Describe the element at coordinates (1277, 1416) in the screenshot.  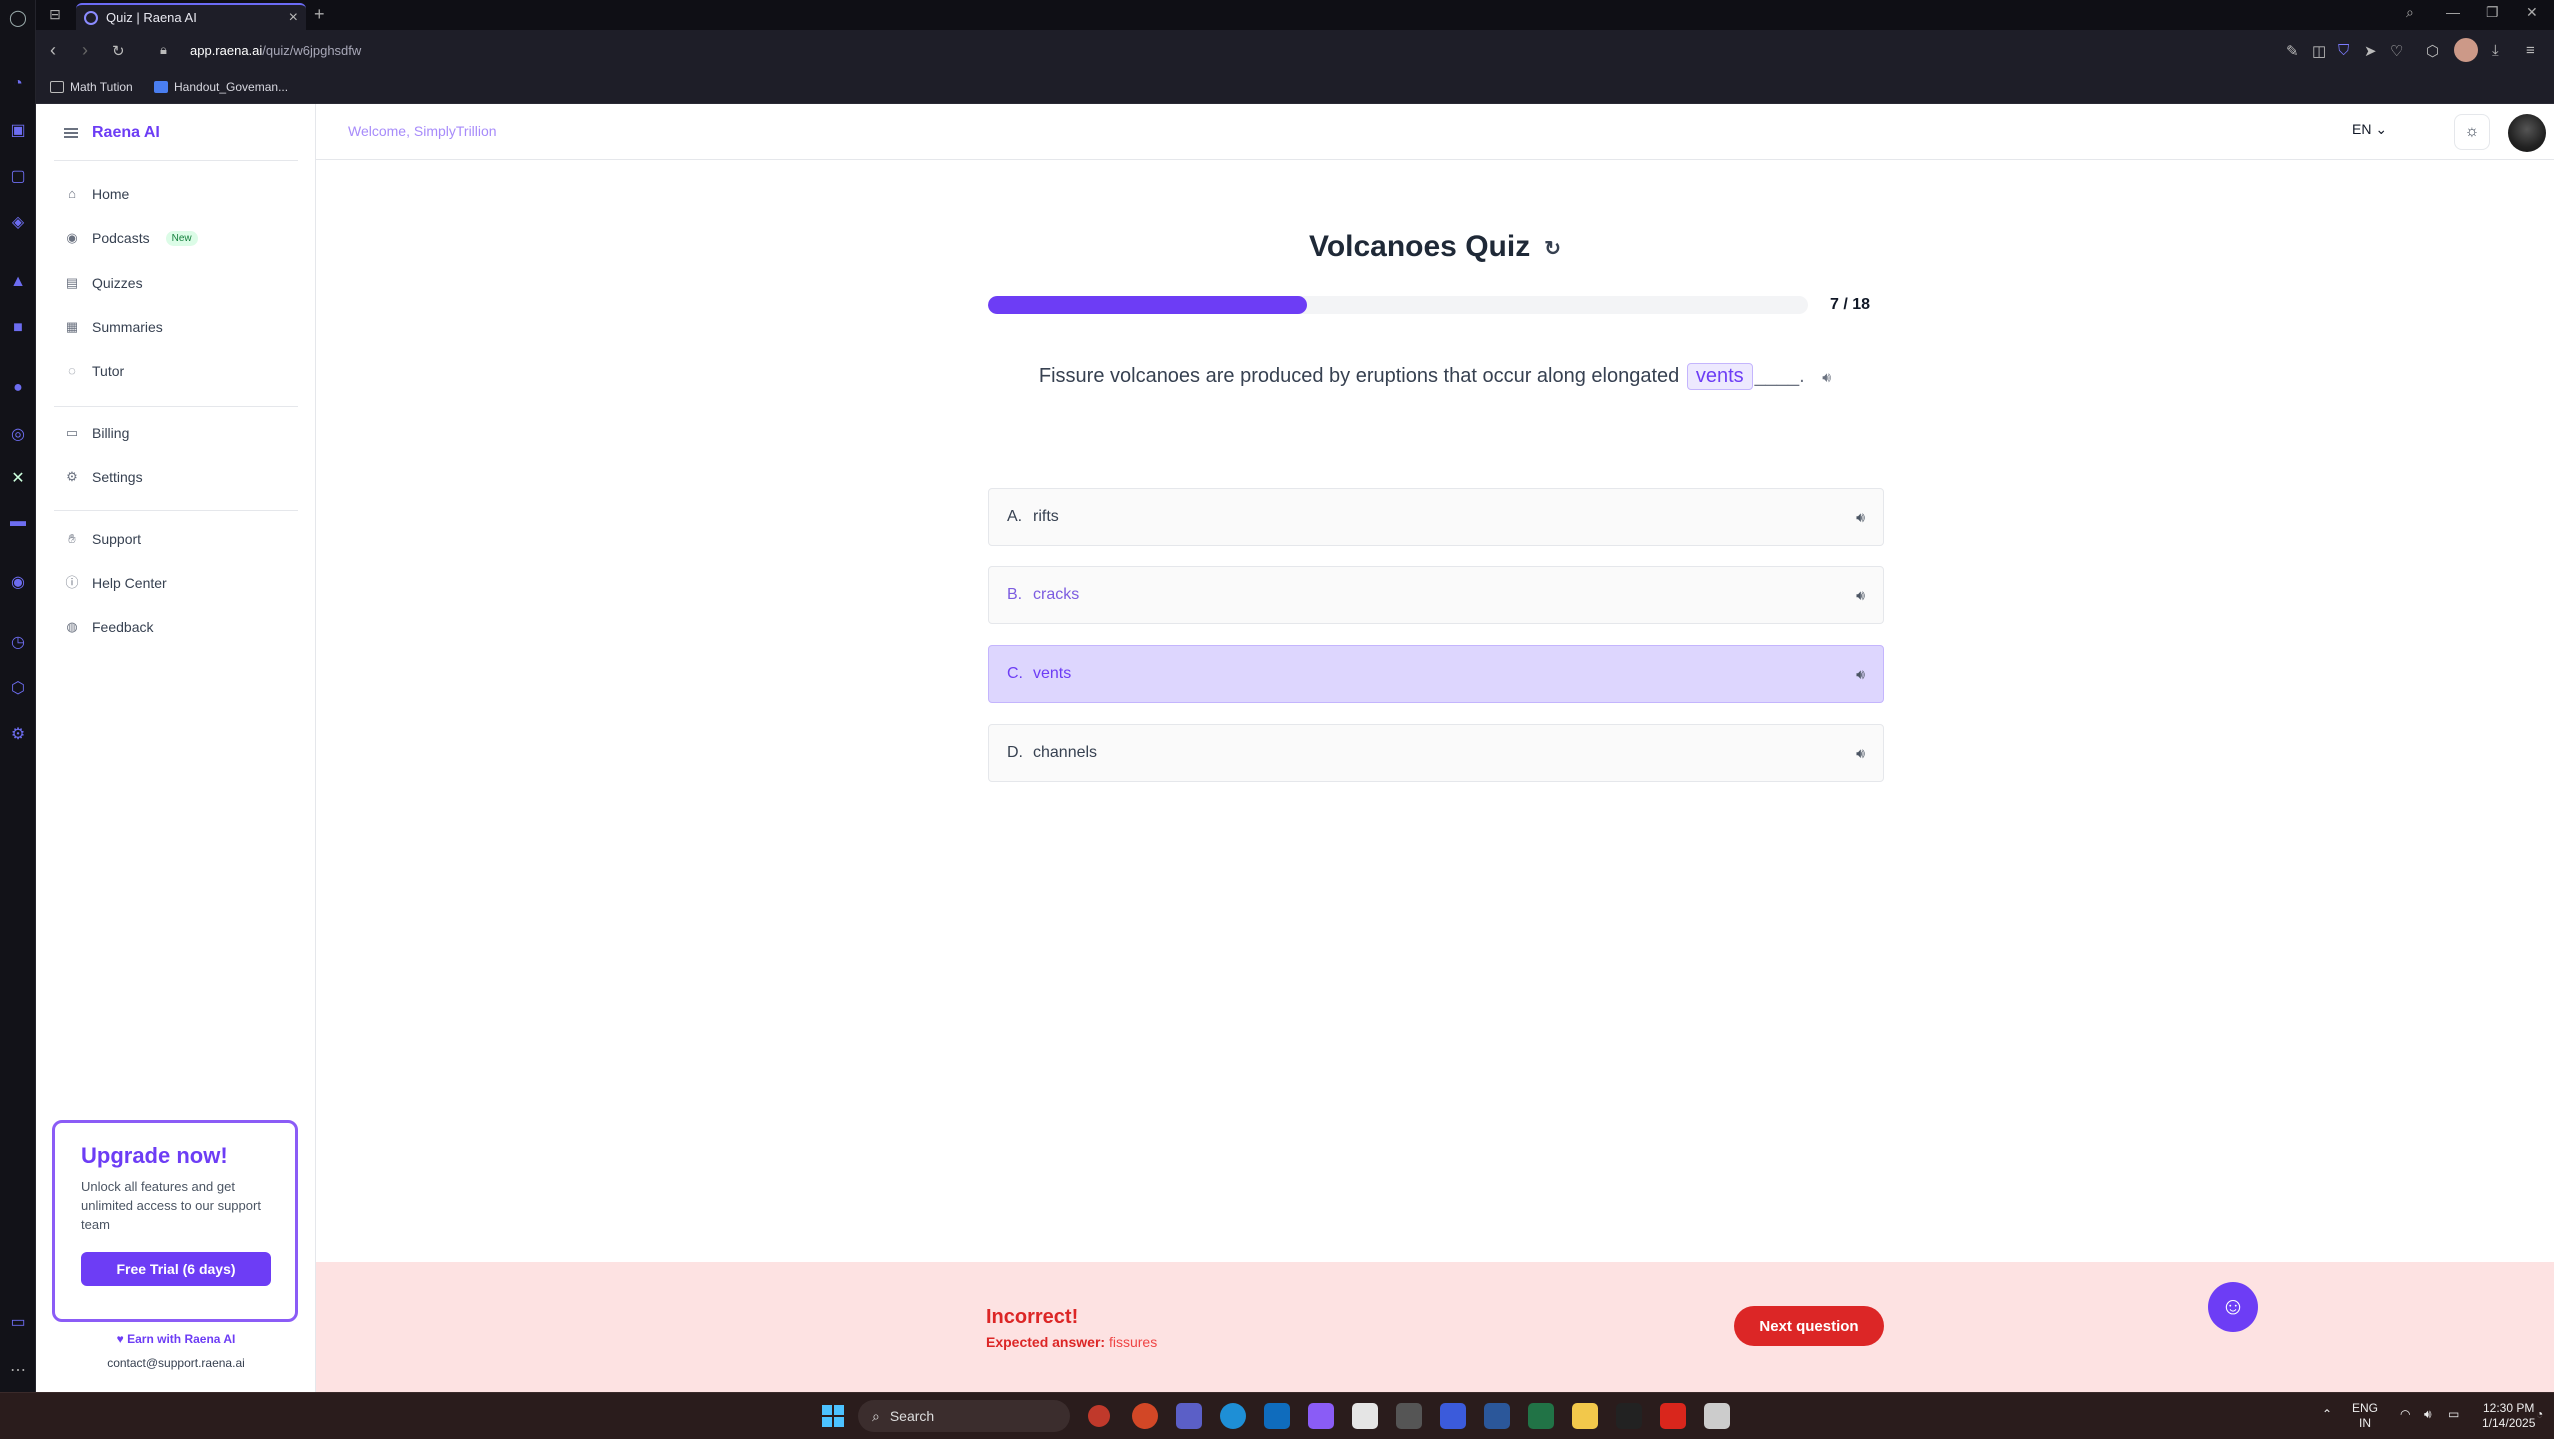
I see `outlook-taskbar-icon` at that location.